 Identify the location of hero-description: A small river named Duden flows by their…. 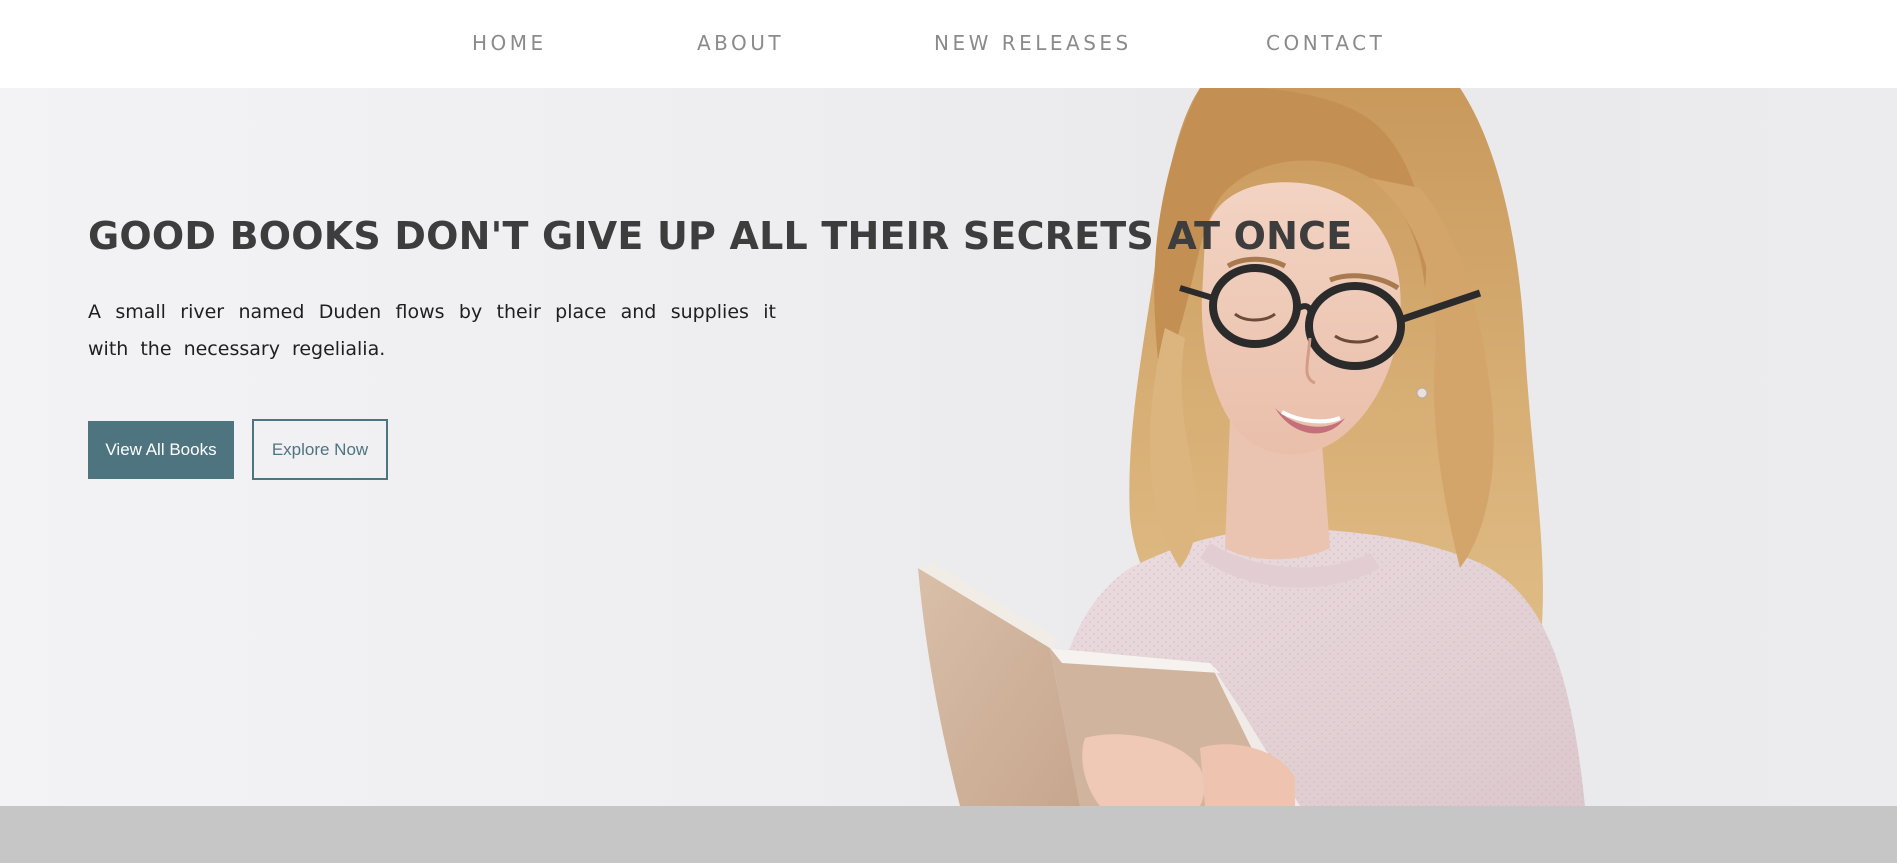
(432, 330).